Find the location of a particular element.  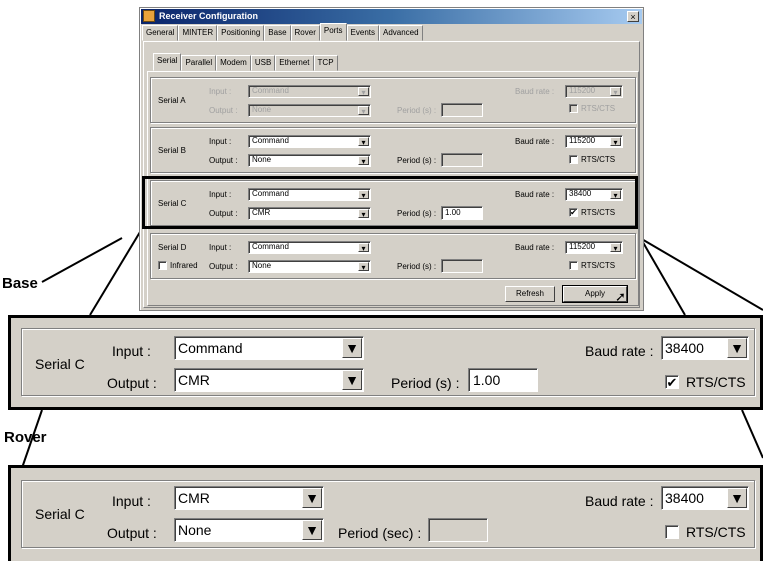

serial-b-input-label: Input : is located at coordinates (220, 141).